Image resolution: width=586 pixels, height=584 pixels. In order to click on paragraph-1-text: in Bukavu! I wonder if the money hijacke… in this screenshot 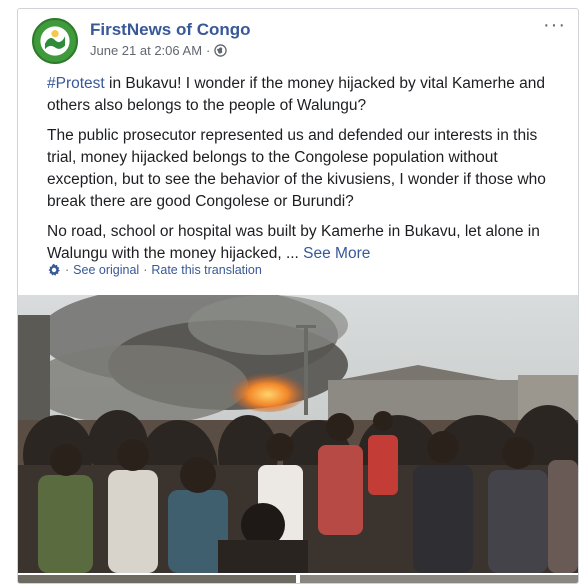, I will do `click(296, 94)`.